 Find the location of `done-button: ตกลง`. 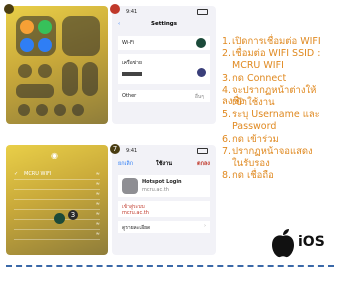

done-button: ตกลง is located at coordinates (203, 164).